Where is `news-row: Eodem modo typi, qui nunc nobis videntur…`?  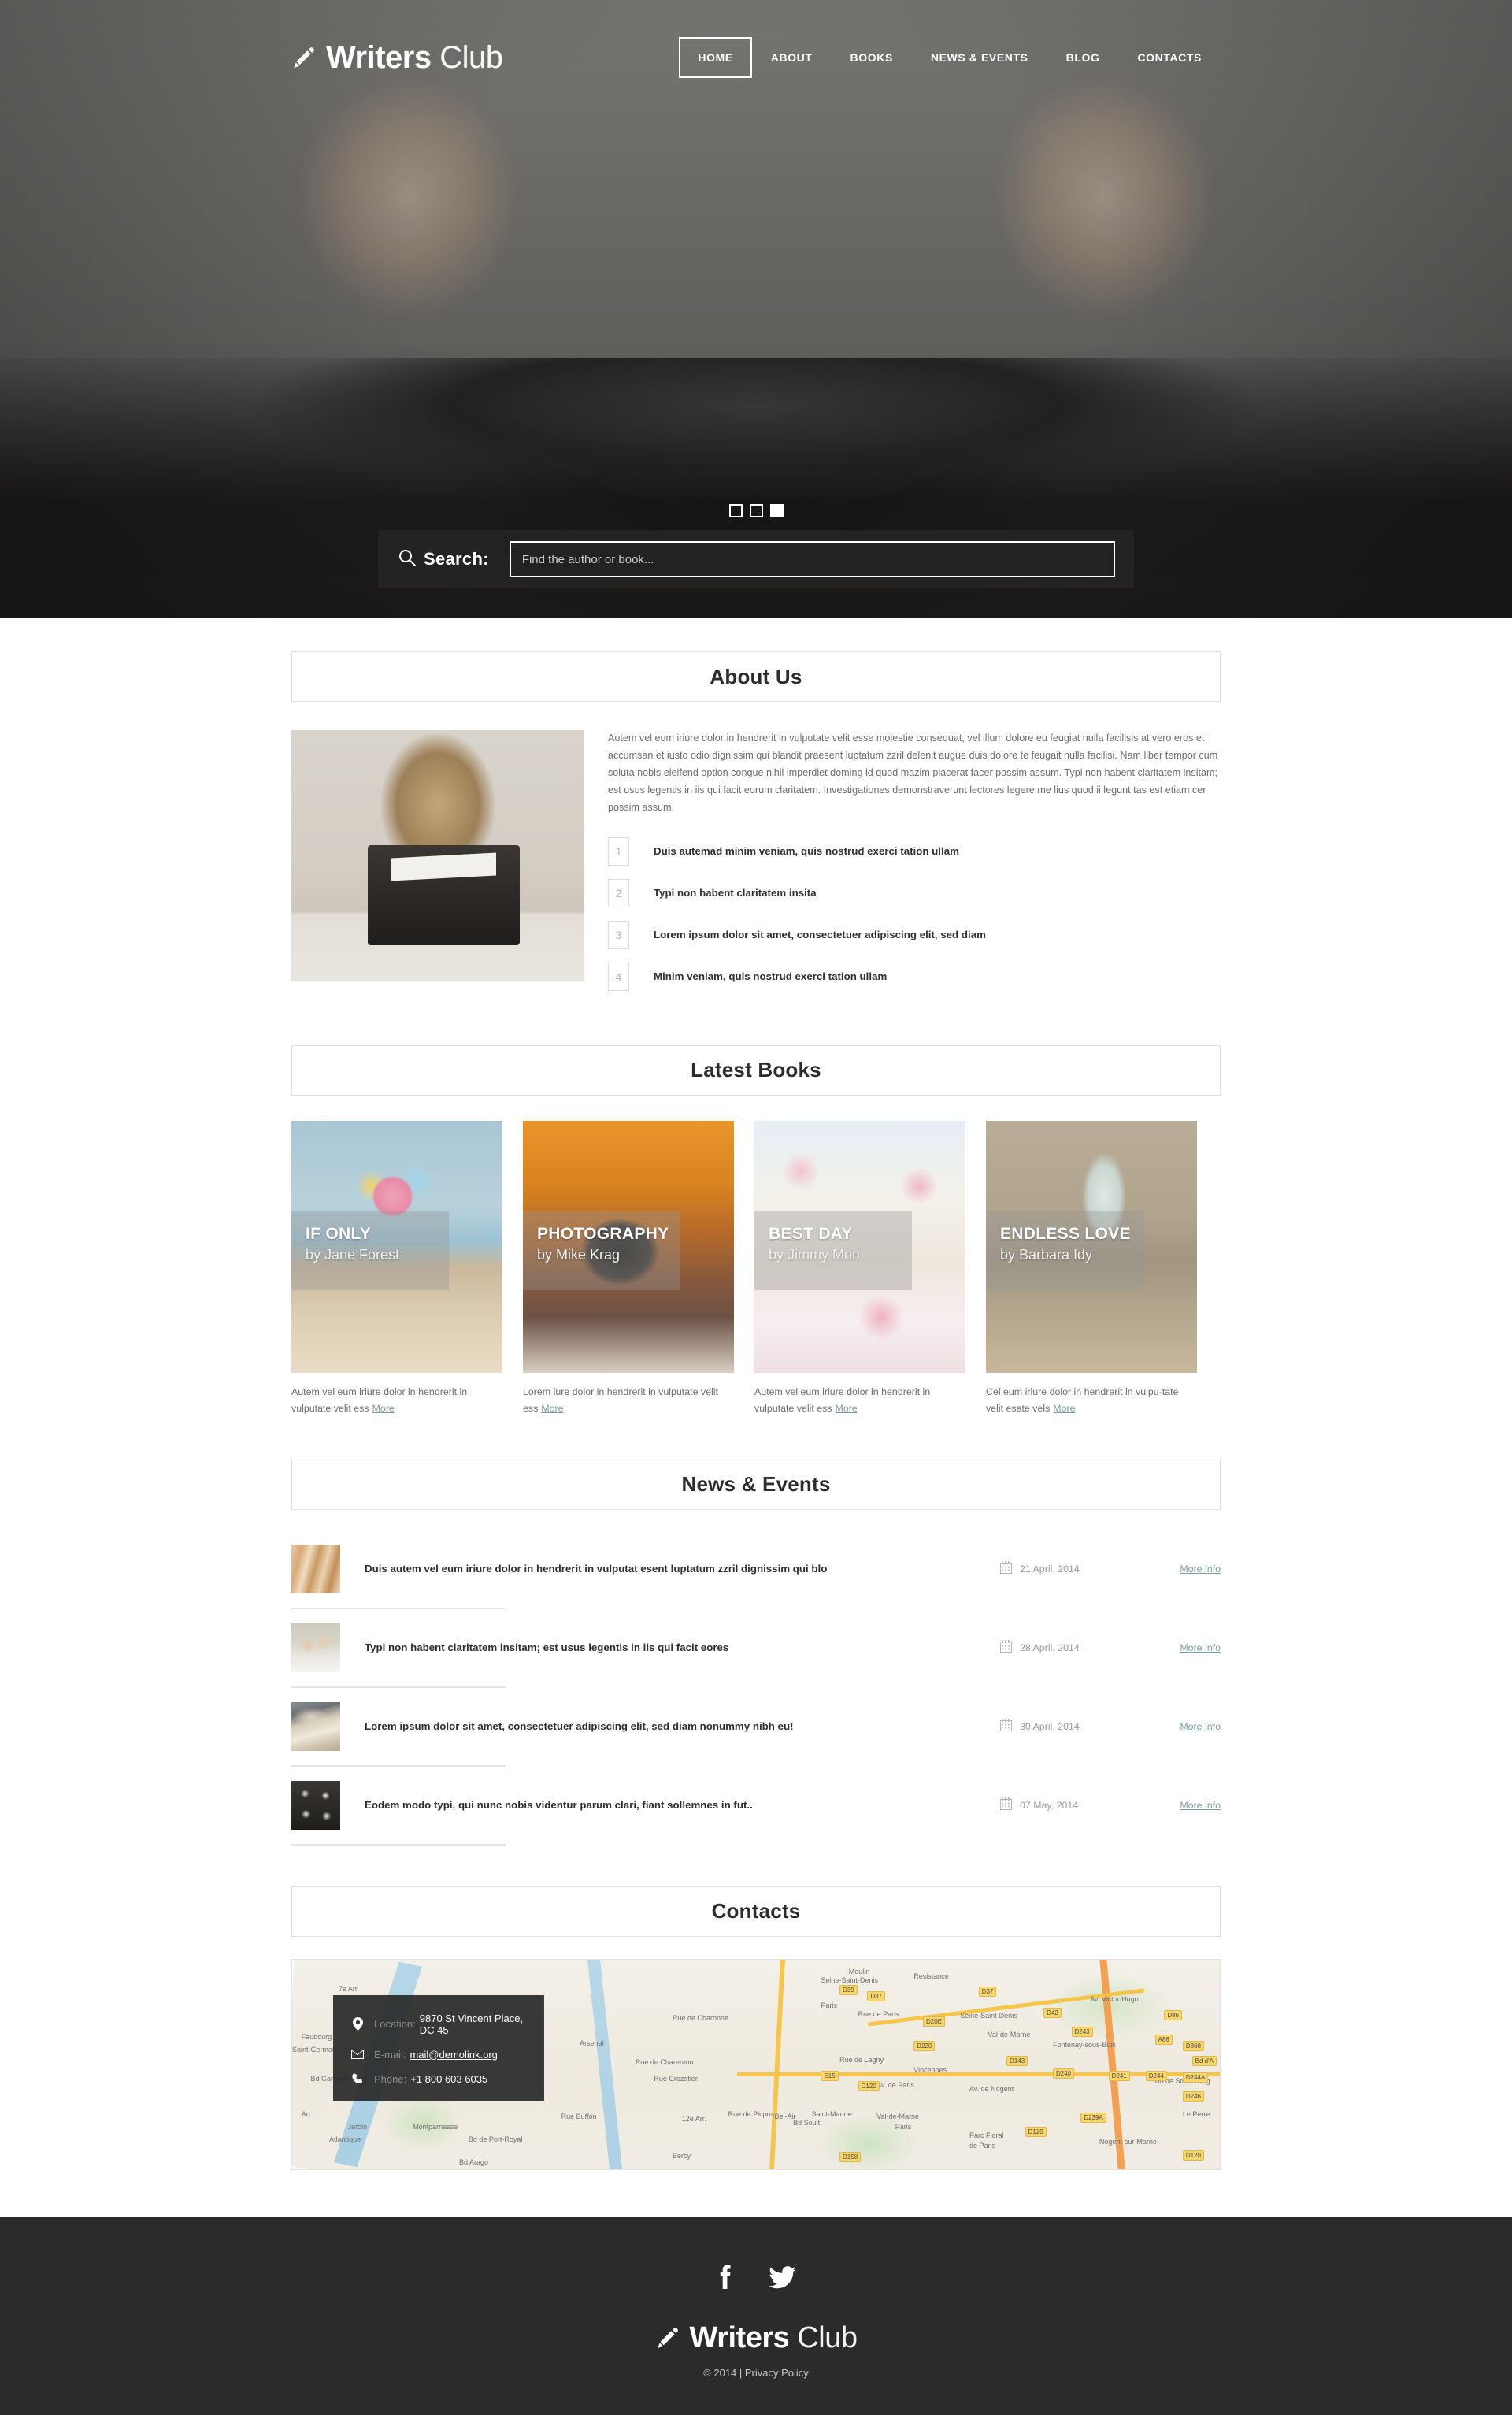
news-row: Eodem modo typi, qui nunc nobis videntur… is located at coordinates (756, 1805).